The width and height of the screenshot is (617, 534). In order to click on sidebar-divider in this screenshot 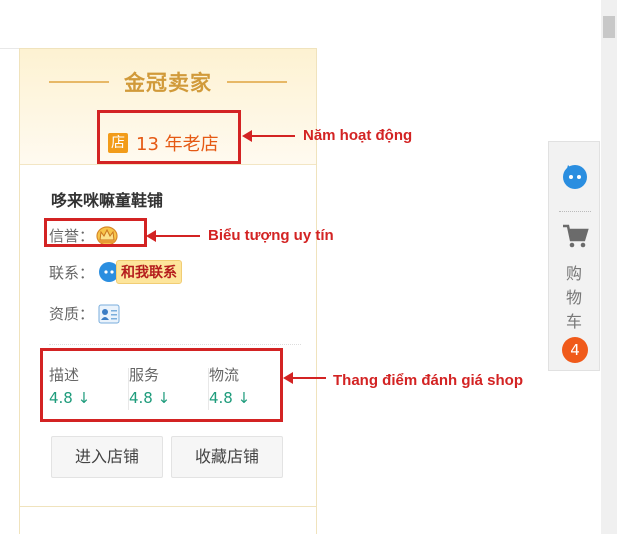, I will do `click(575, 211)`.